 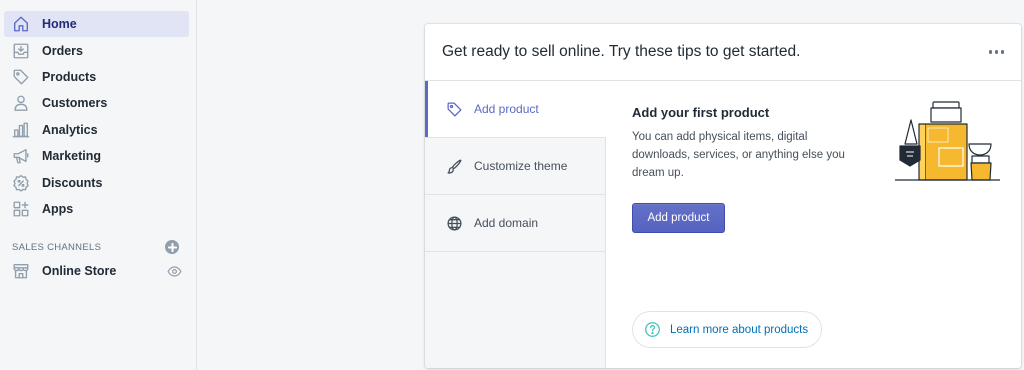 I want to click on nav-item-label: Home, so click(x=59, y=24).